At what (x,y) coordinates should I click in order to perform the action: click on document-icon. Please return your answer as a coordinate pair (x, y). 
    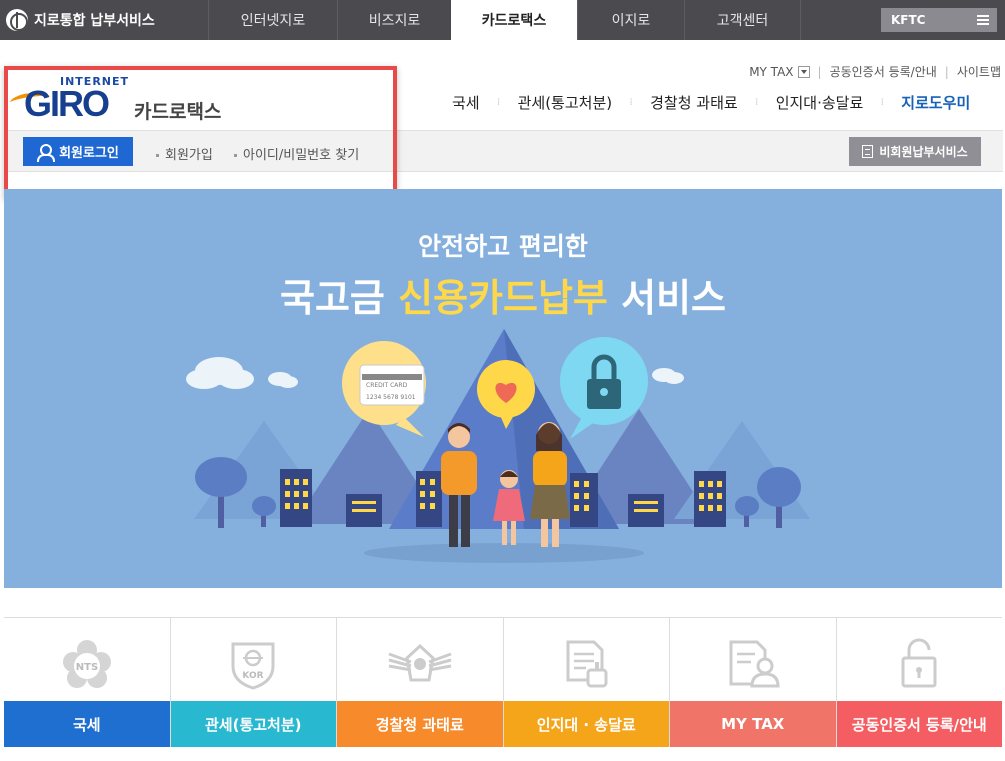
    Looking at the image, I should click on (868, 151).